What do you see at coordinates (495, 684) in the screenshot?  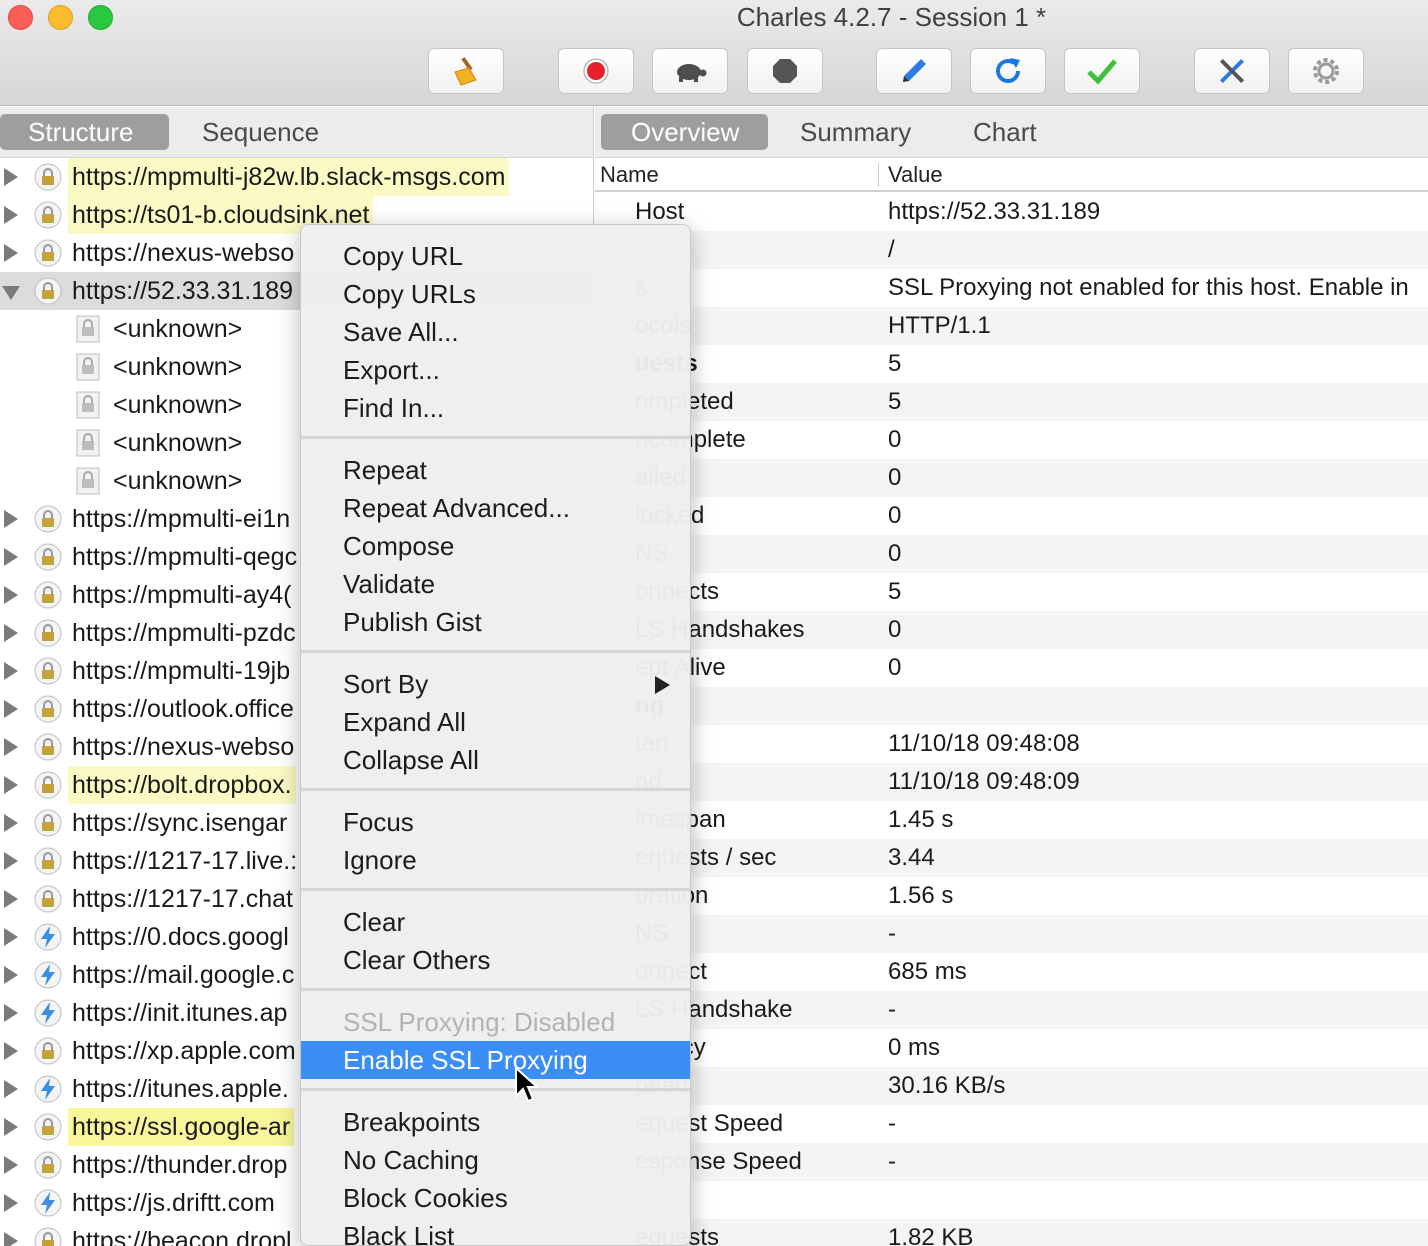 I see `menu-item-sort-by: Sort By` at bounding box center [495, 684].